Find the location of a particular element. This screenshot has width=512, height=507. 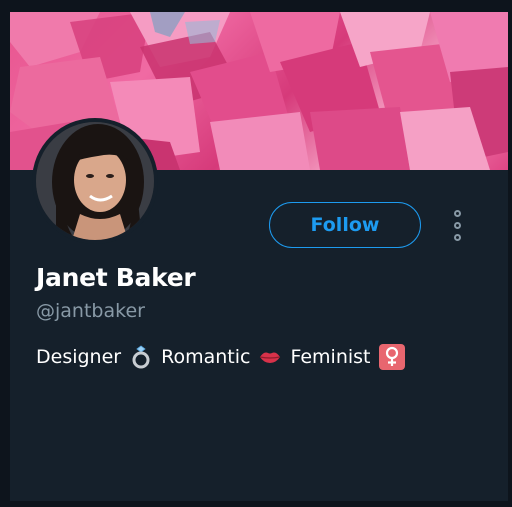

avatar-image is located at coordinates (95, 181).